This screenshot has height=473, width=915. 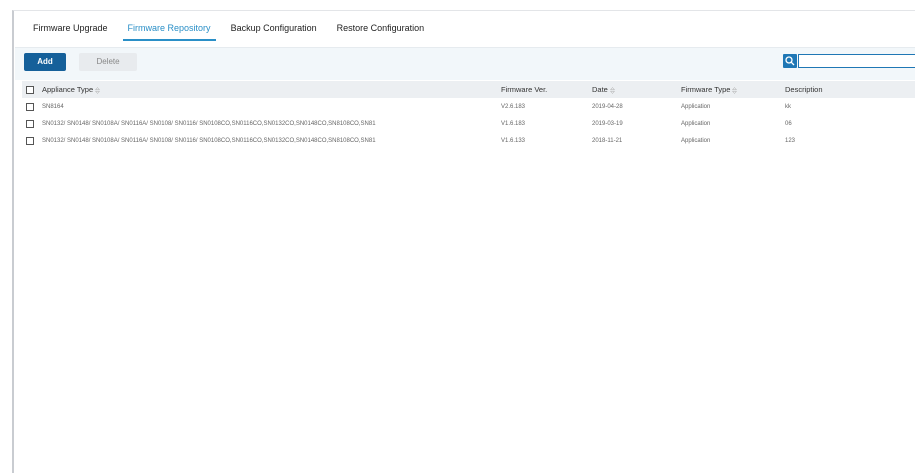 What do you see at coordinates (53, 106) in the screenshot?
I see `cell-appliance-type: SN8164` at bounding box center [53, 106].